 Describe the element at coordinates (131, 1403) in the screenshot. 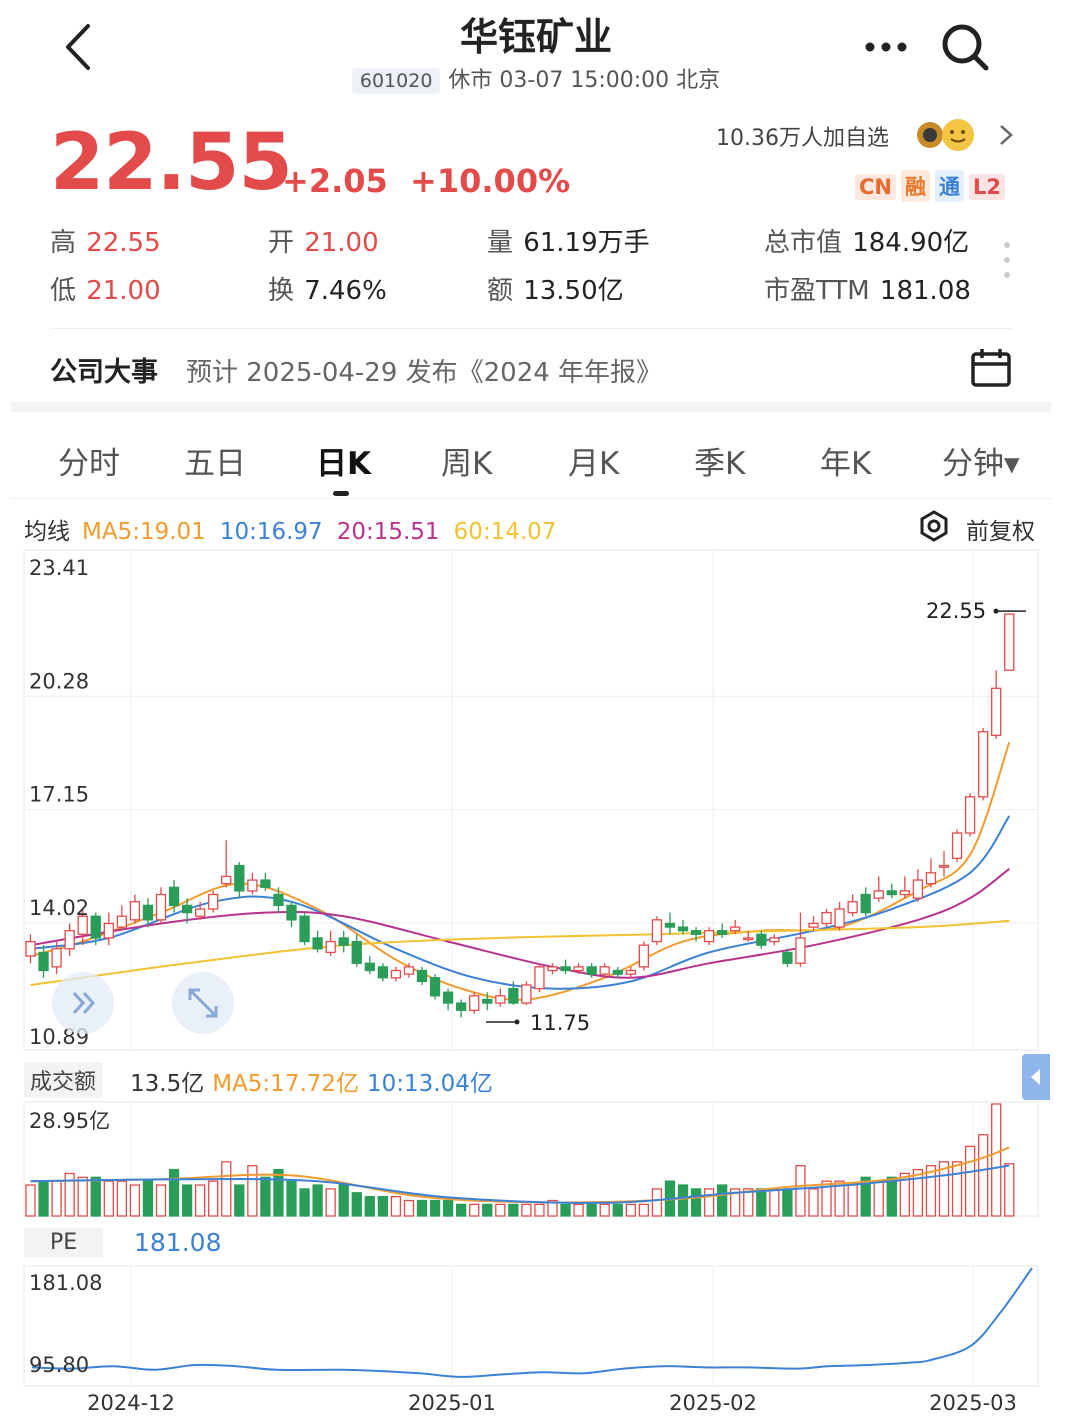

I see `x-tick-label: 2024-12` at that location.